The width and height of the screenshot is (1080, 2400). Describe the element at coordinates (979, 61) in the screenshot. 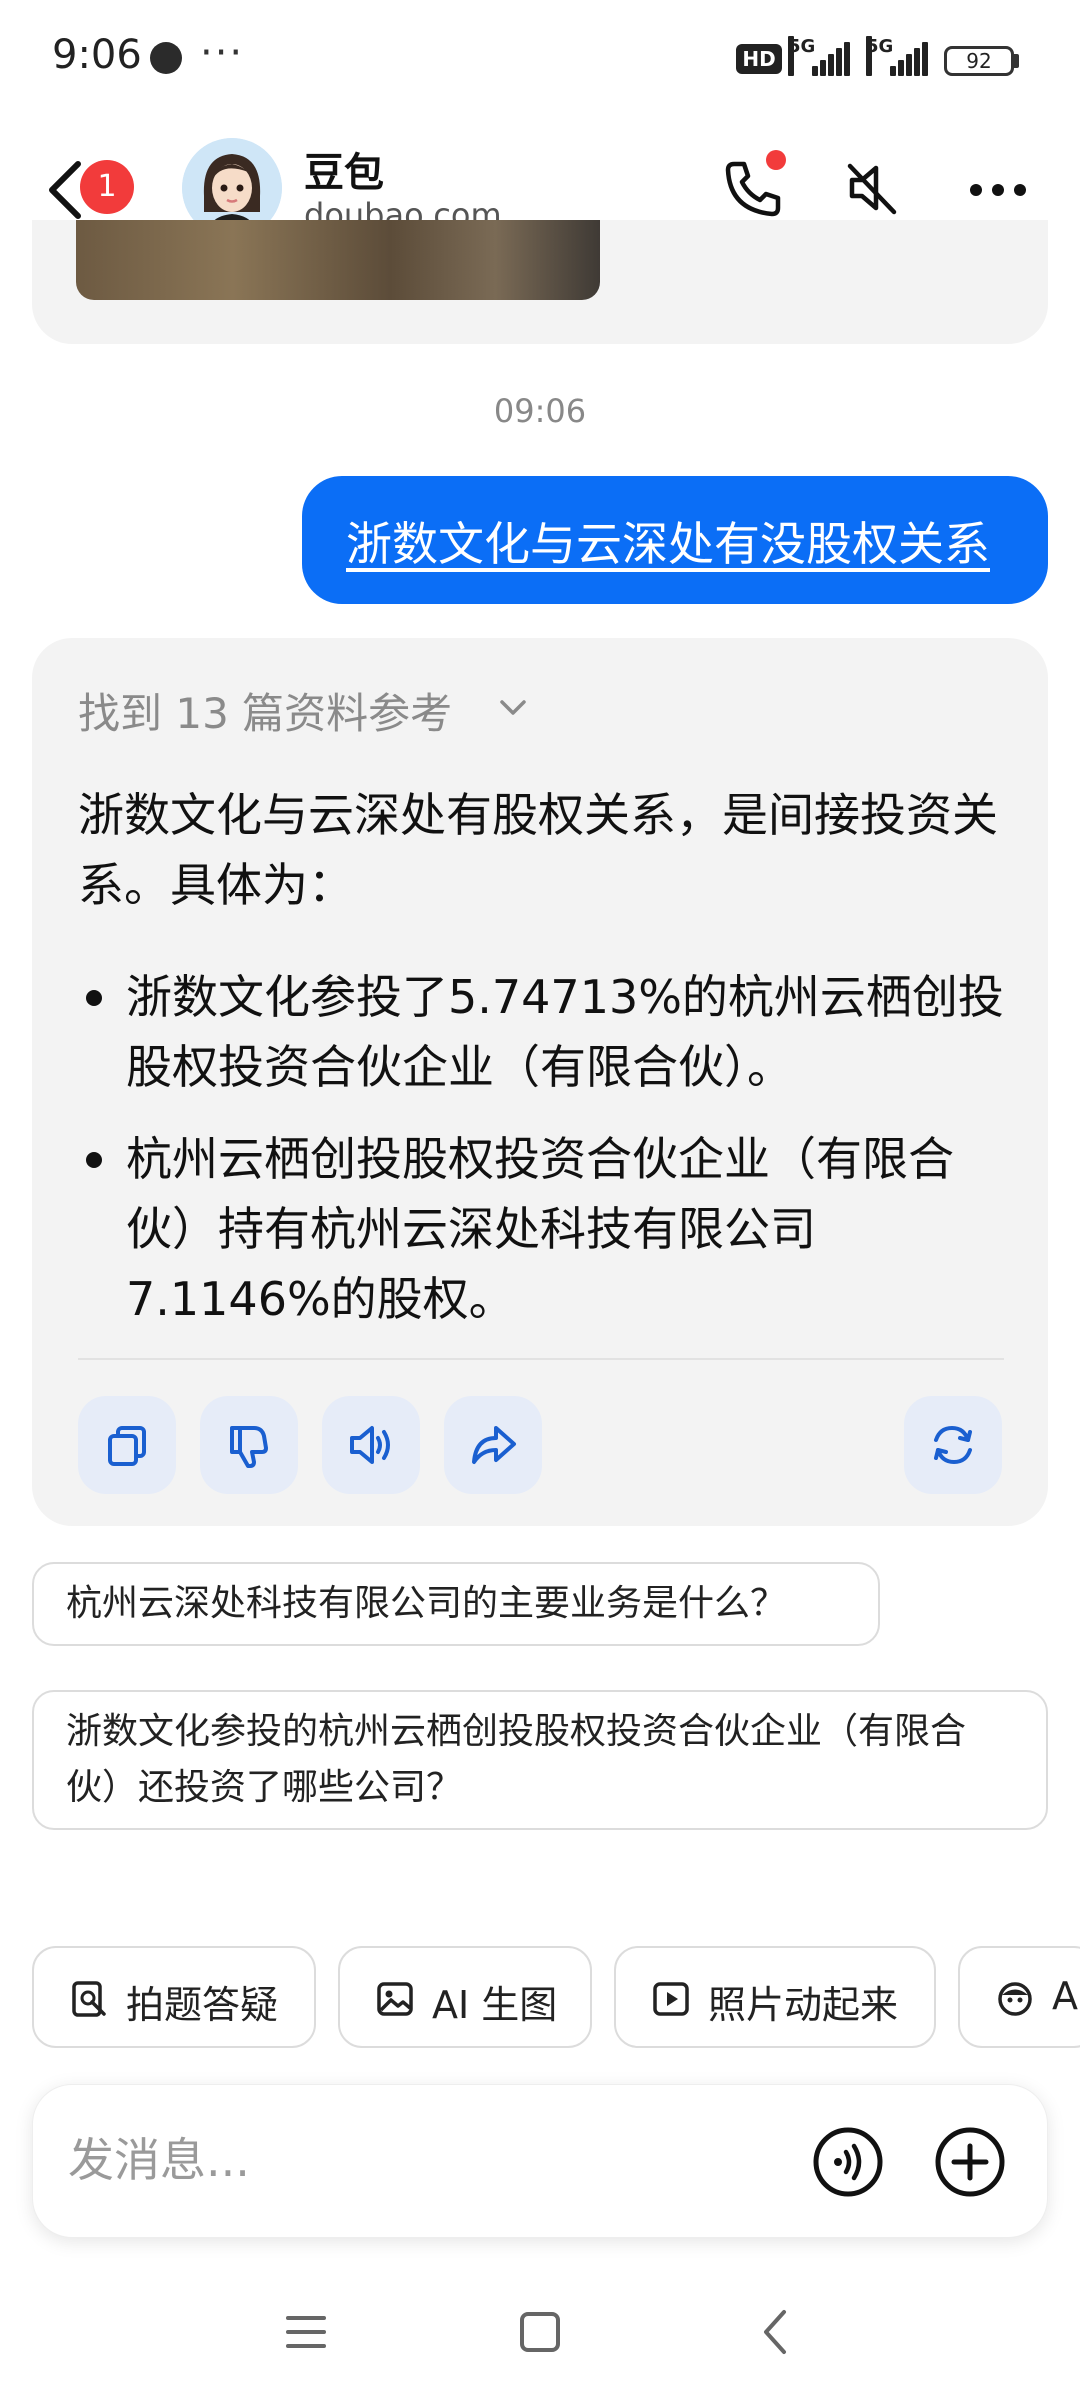

I see `battery-indicator: 92` at that location.